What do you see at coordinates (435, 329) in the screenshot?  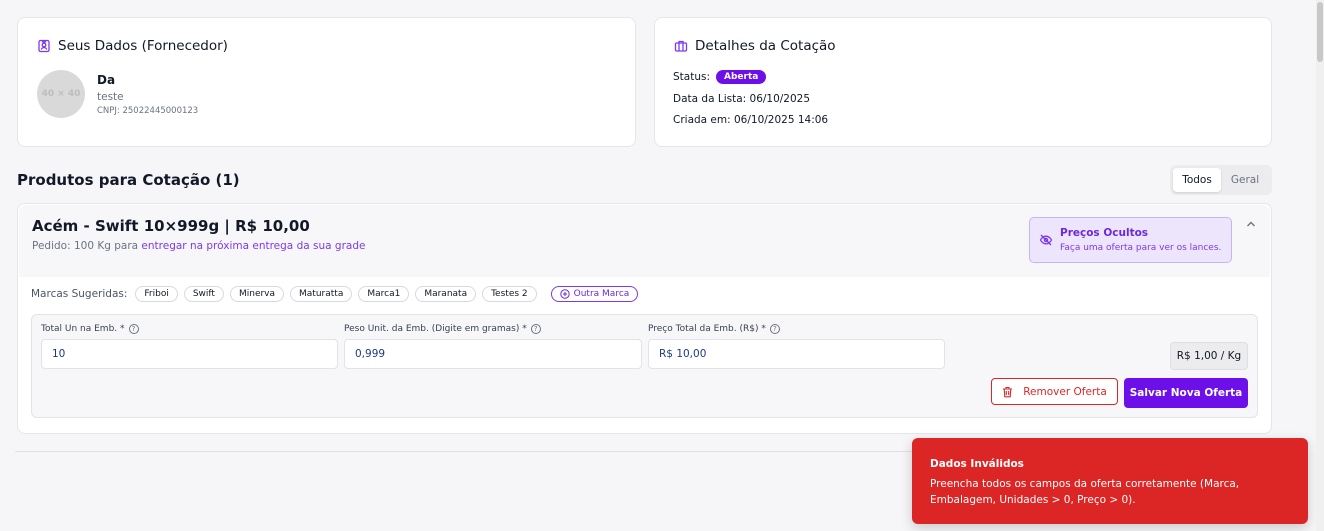 I see `weight-label-text: Peso Unit. da Emb. (Digite em gramas) *` at bounding box center [435, 329].